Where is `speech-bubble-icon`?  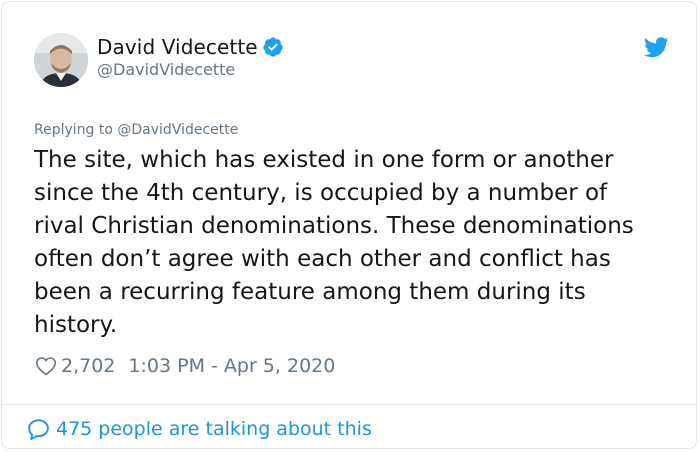
speech-bubble-icon is located at coordinates (38, 429).